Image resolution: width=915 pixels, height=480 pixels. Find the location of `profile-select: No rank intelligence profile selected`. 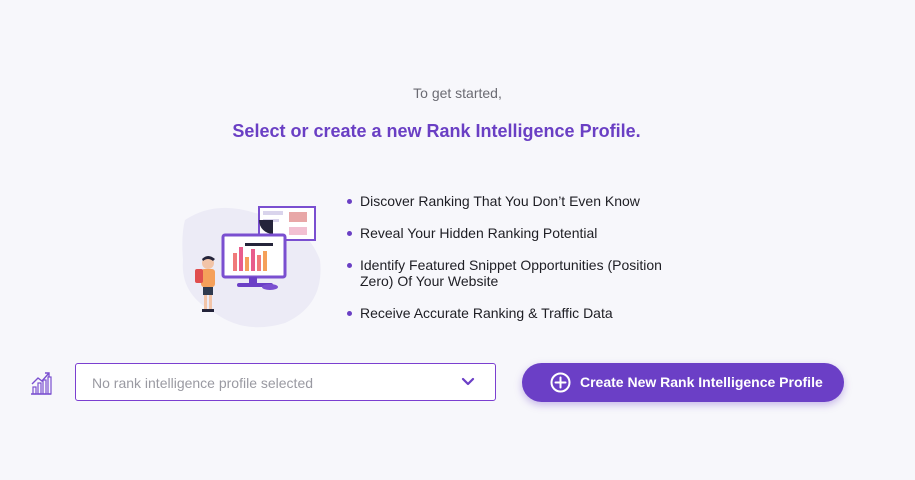

profile-select: No rank intelligence profile selected is located at coordinates (285, 382).